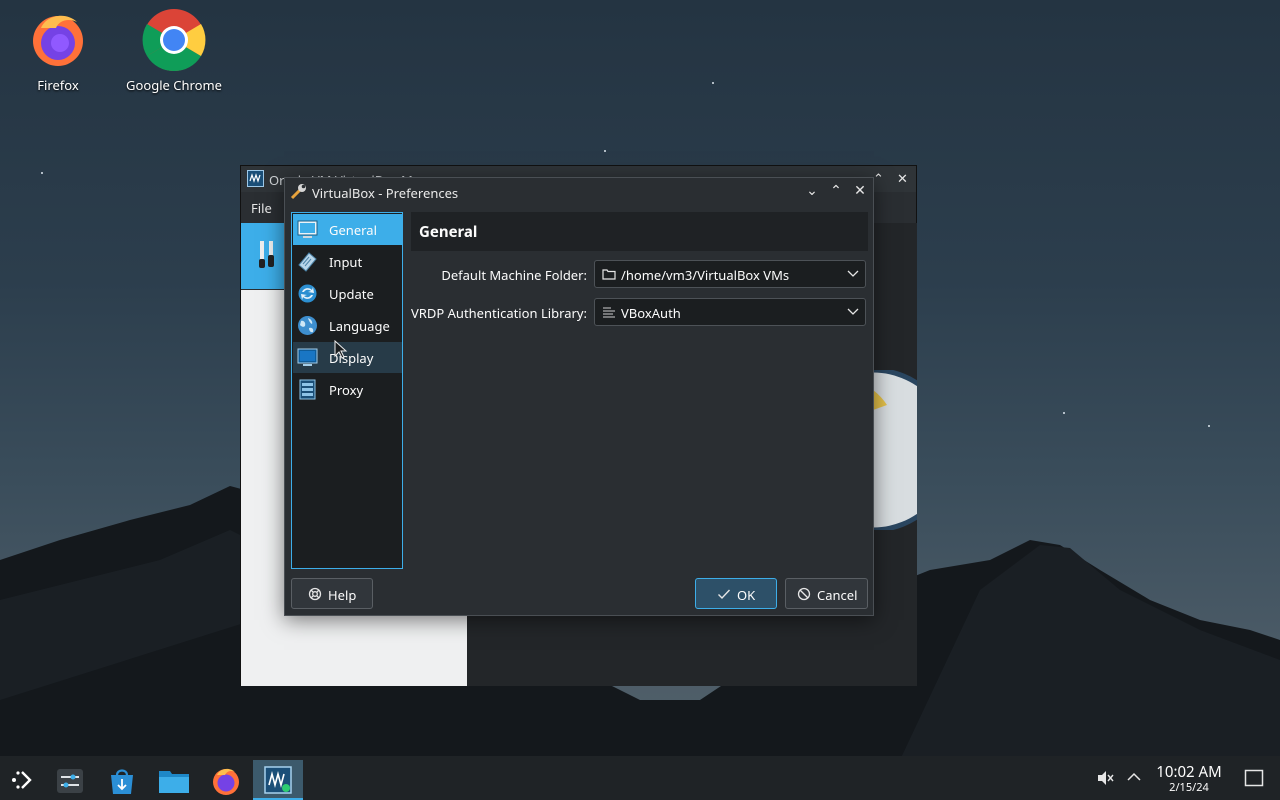 Image resolution: width=1280 pixels, height=800 pixels. I want to click on welcome-graphic, so click(895, 450).